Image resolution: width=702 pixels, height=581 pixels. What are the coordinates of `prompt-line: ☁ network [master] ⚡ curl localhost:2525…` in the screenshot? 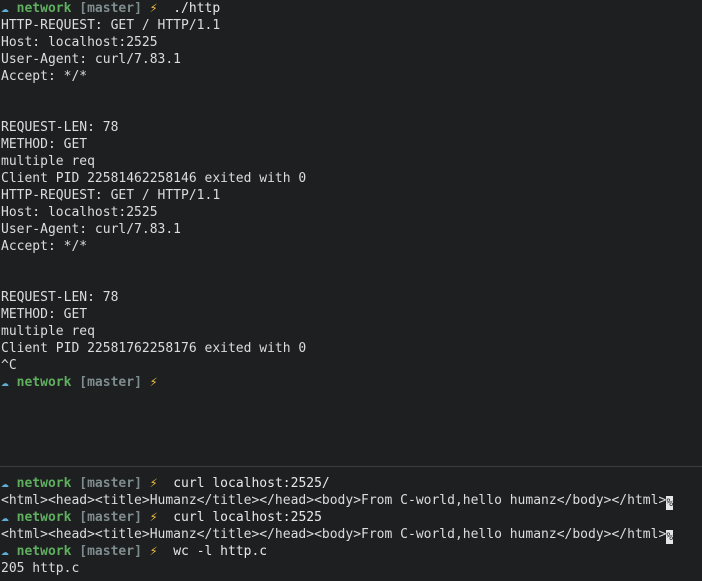 It's located at (351, 483).